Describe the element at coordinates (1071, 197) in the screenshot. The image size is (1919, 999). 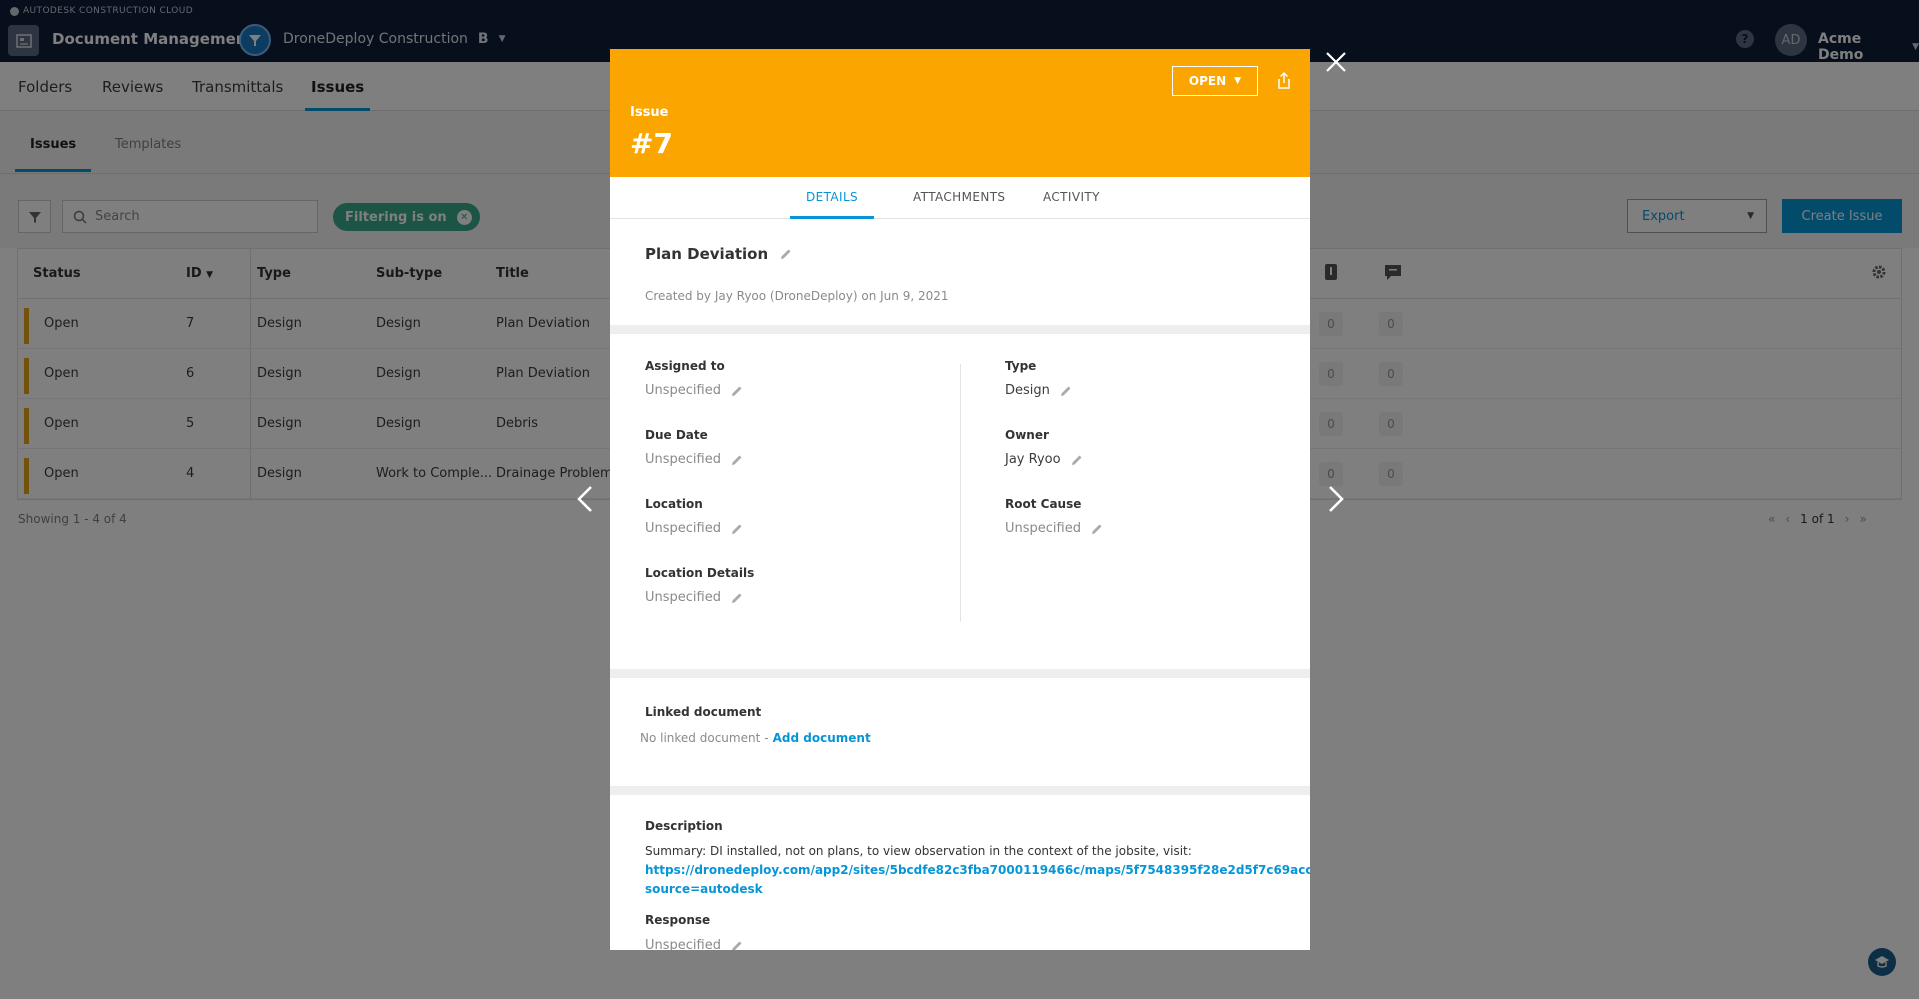
I see `tab-activity: ACTIVITY` at that location.